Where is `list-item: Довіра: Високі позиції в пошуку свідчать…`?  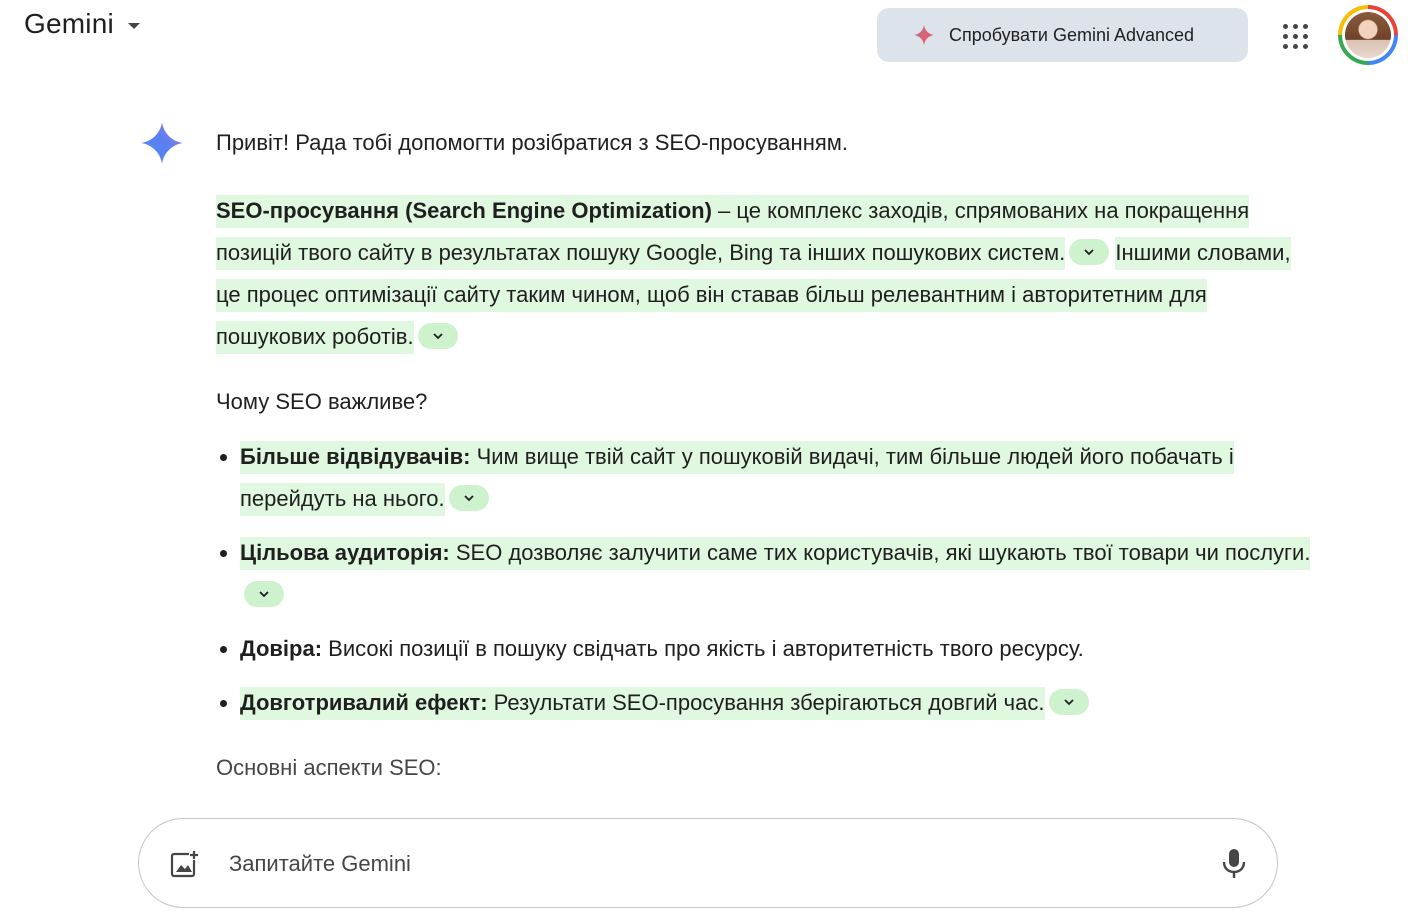 list-item: Довіра: Високі позиції в пошуку свідчать… is located at coordinates (770, 649).